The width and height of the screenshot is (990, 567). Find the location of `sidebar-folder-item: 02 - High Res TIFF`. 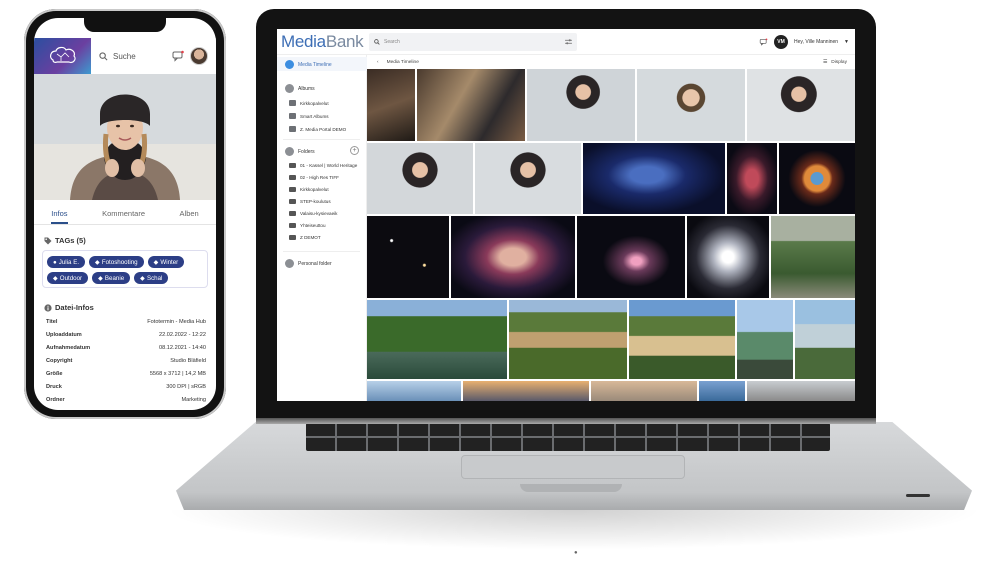

sidebar-folder-item: 02 - High Res TIFF is located at coordinates (314, 177).